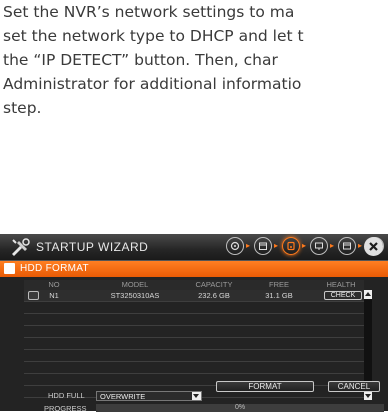  I want to click on scroll-up-icon, so click(368, 294).